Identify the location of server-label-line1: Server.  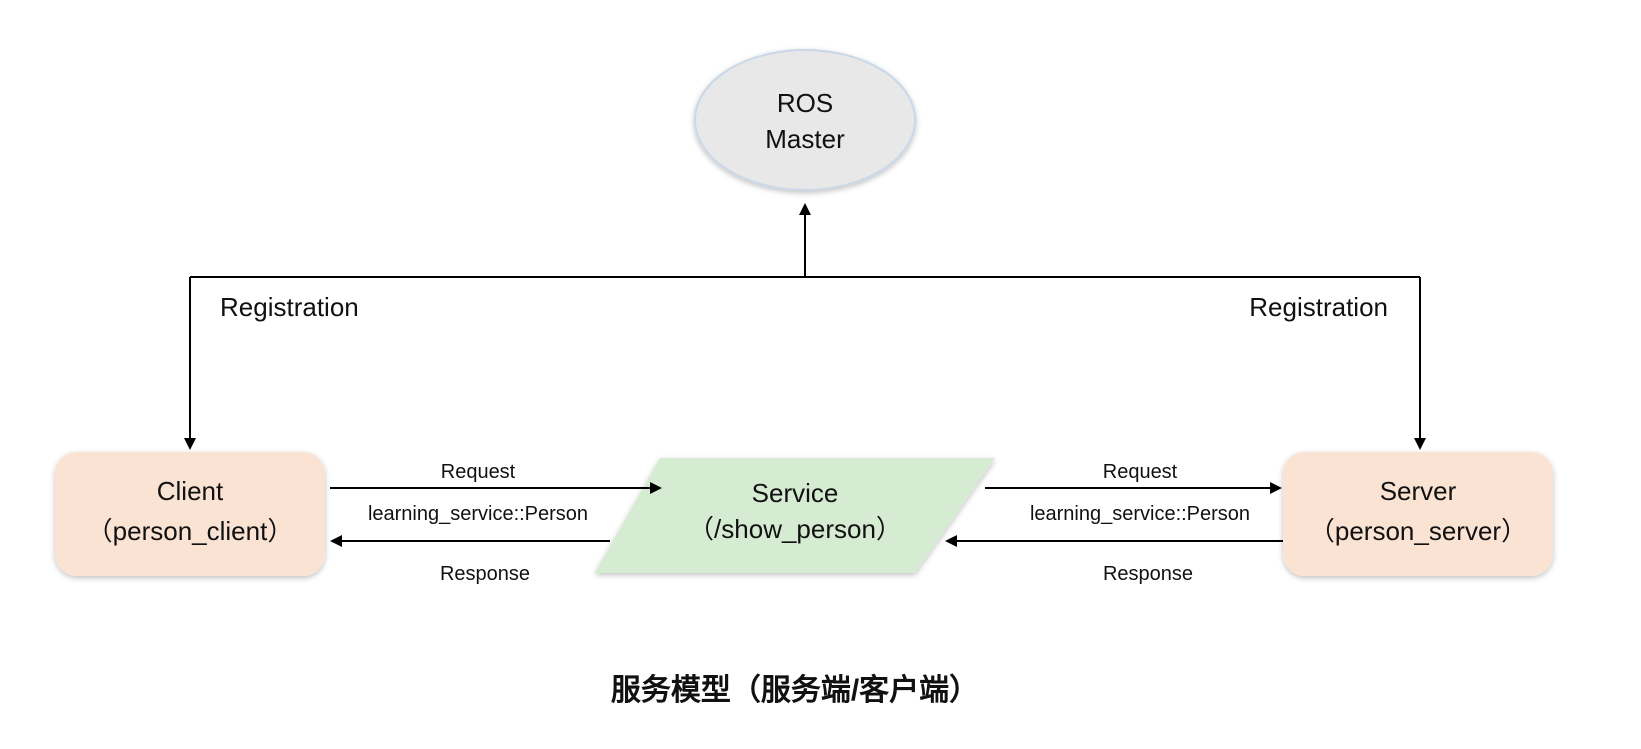
(1418, 491).